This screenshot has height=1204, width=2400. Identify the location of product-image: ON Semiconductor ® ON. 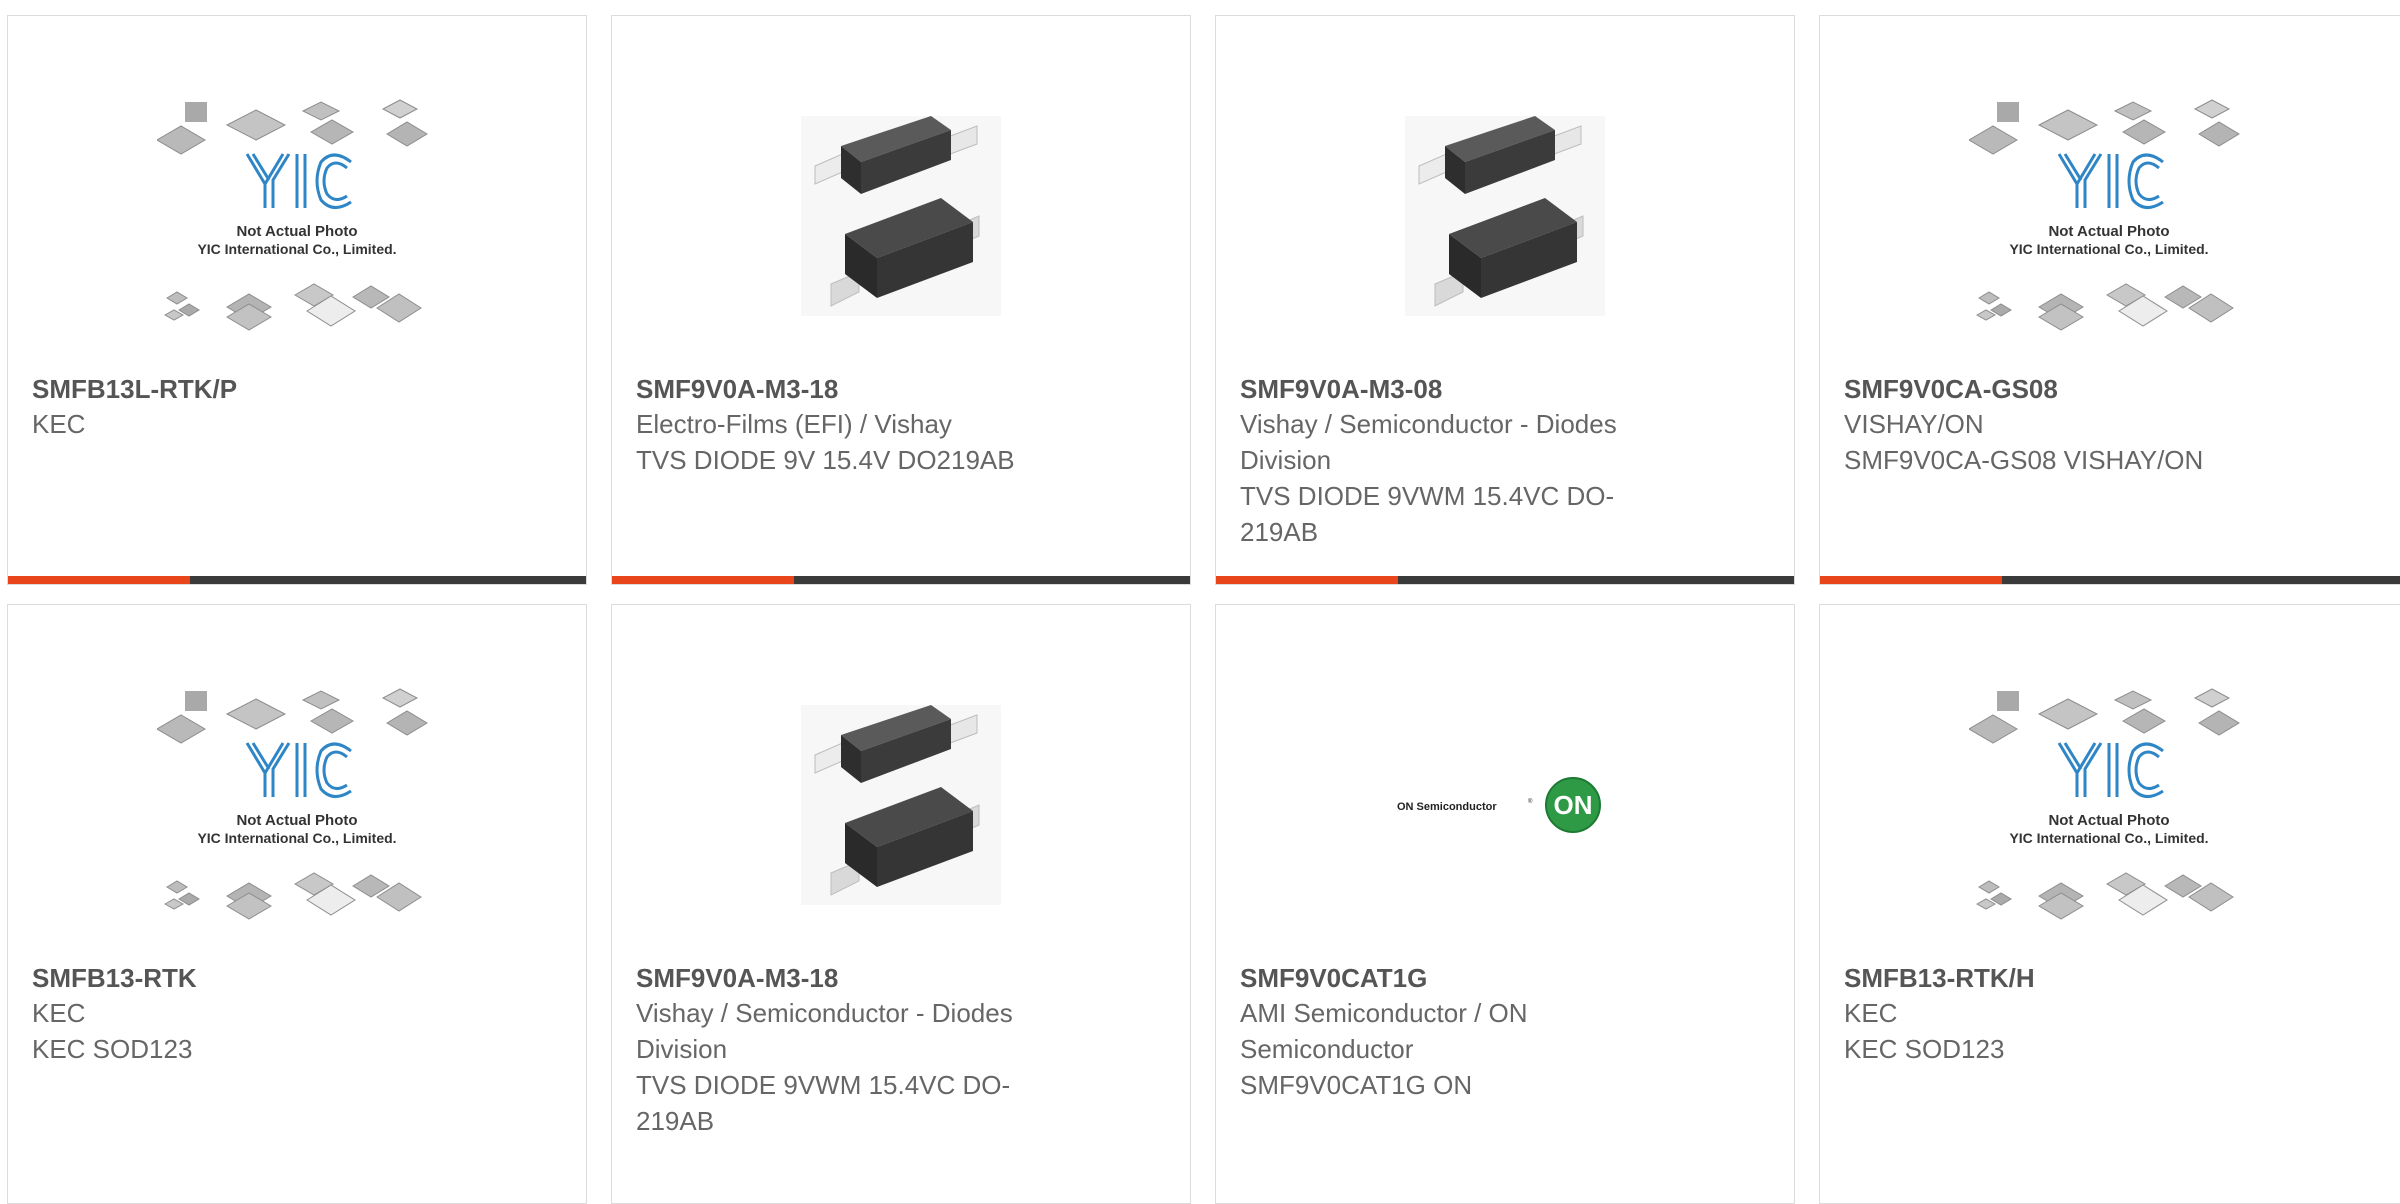
(1505, 805).